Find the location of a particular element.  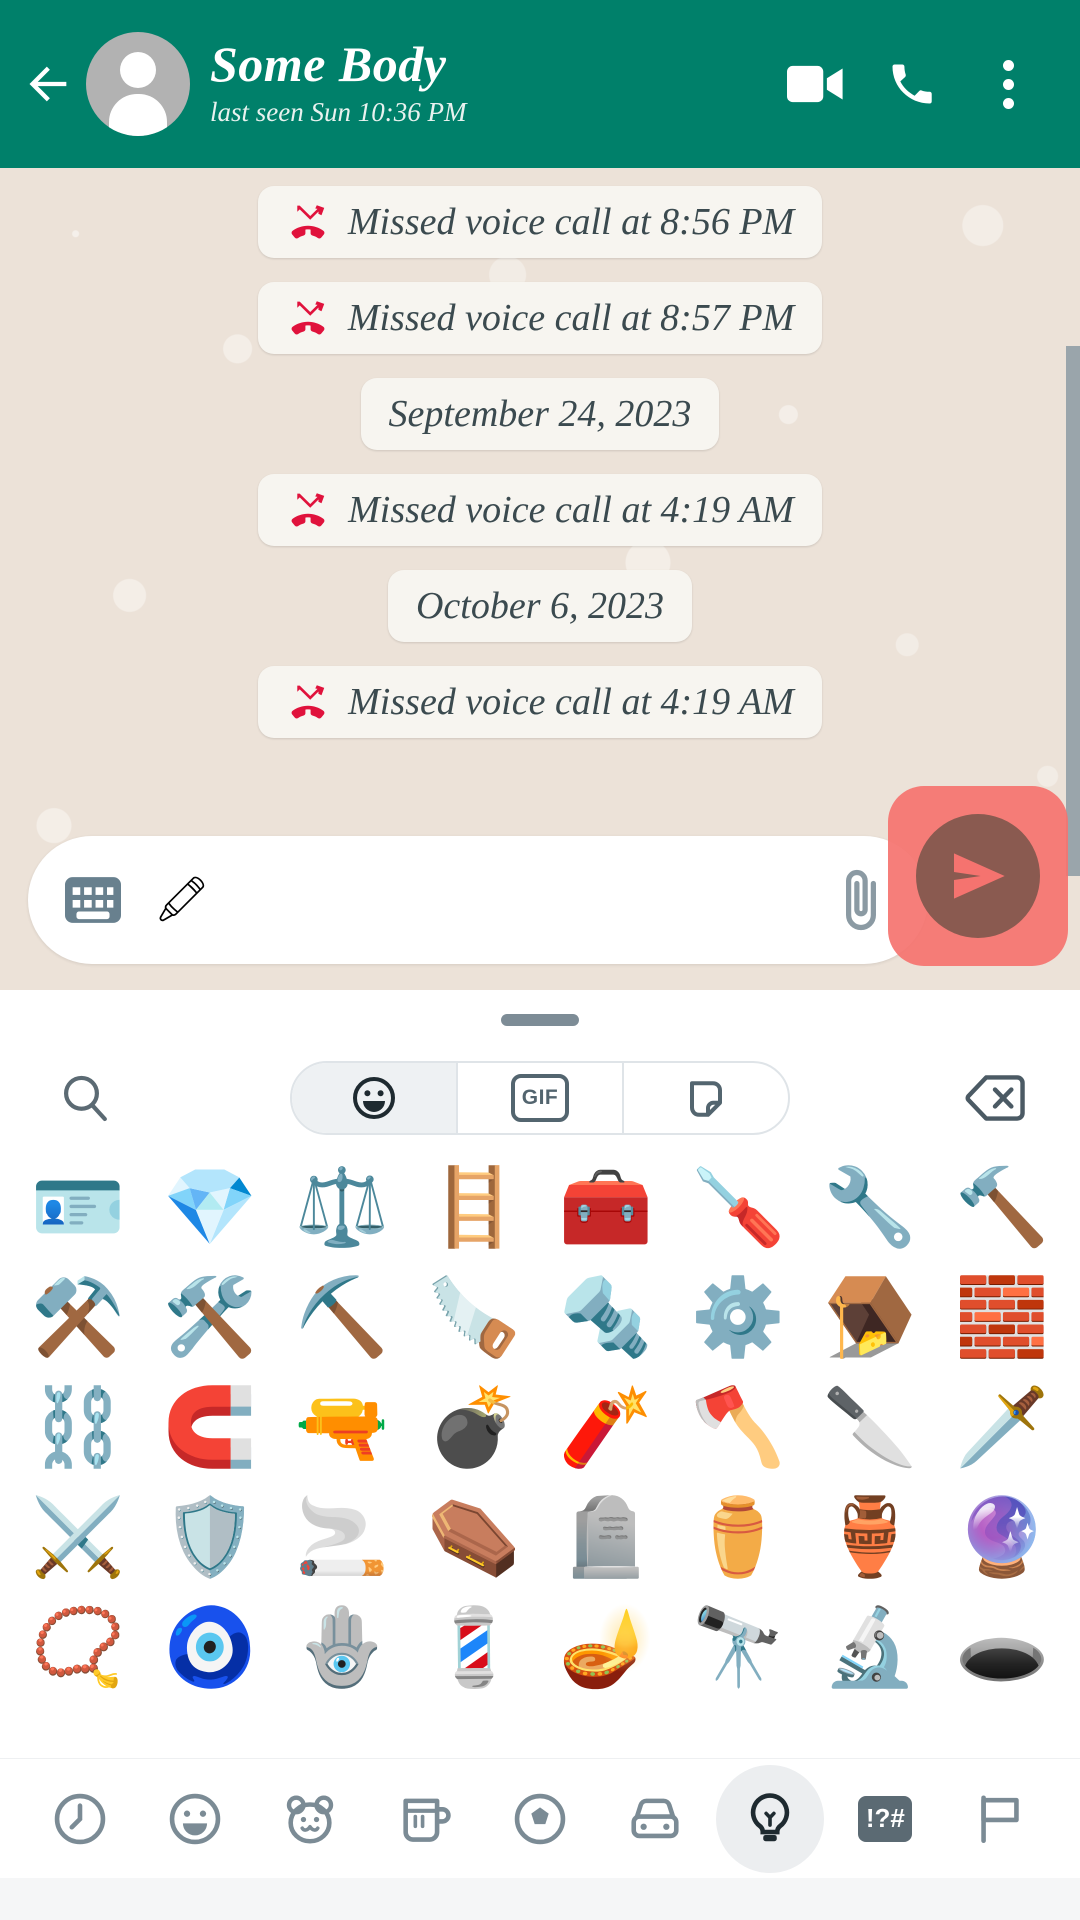

emoji-item: 💣 is located at coordinates (474, 1427).